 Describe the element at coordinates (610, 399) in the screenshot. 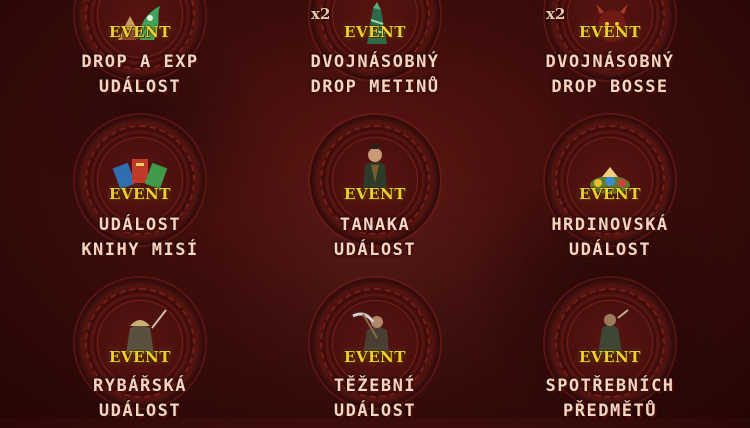

I see `event-title: SPOTŘEBNÍCH PŘEDMĚTŮ` at that location.